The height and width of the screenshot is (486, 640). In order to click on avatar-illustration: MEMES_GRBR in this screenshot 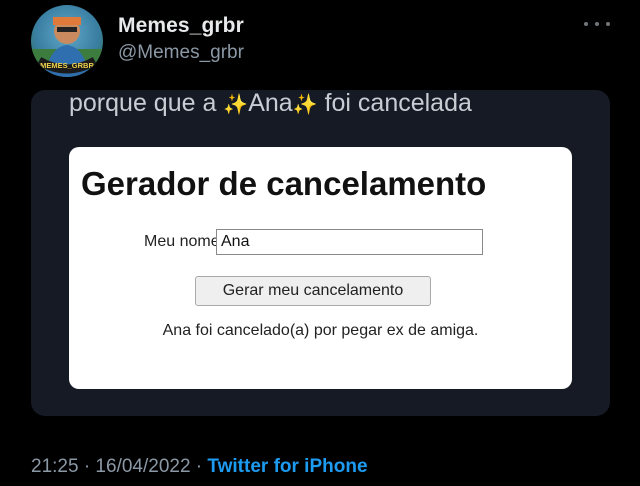, I will do `click(67, 47)`.